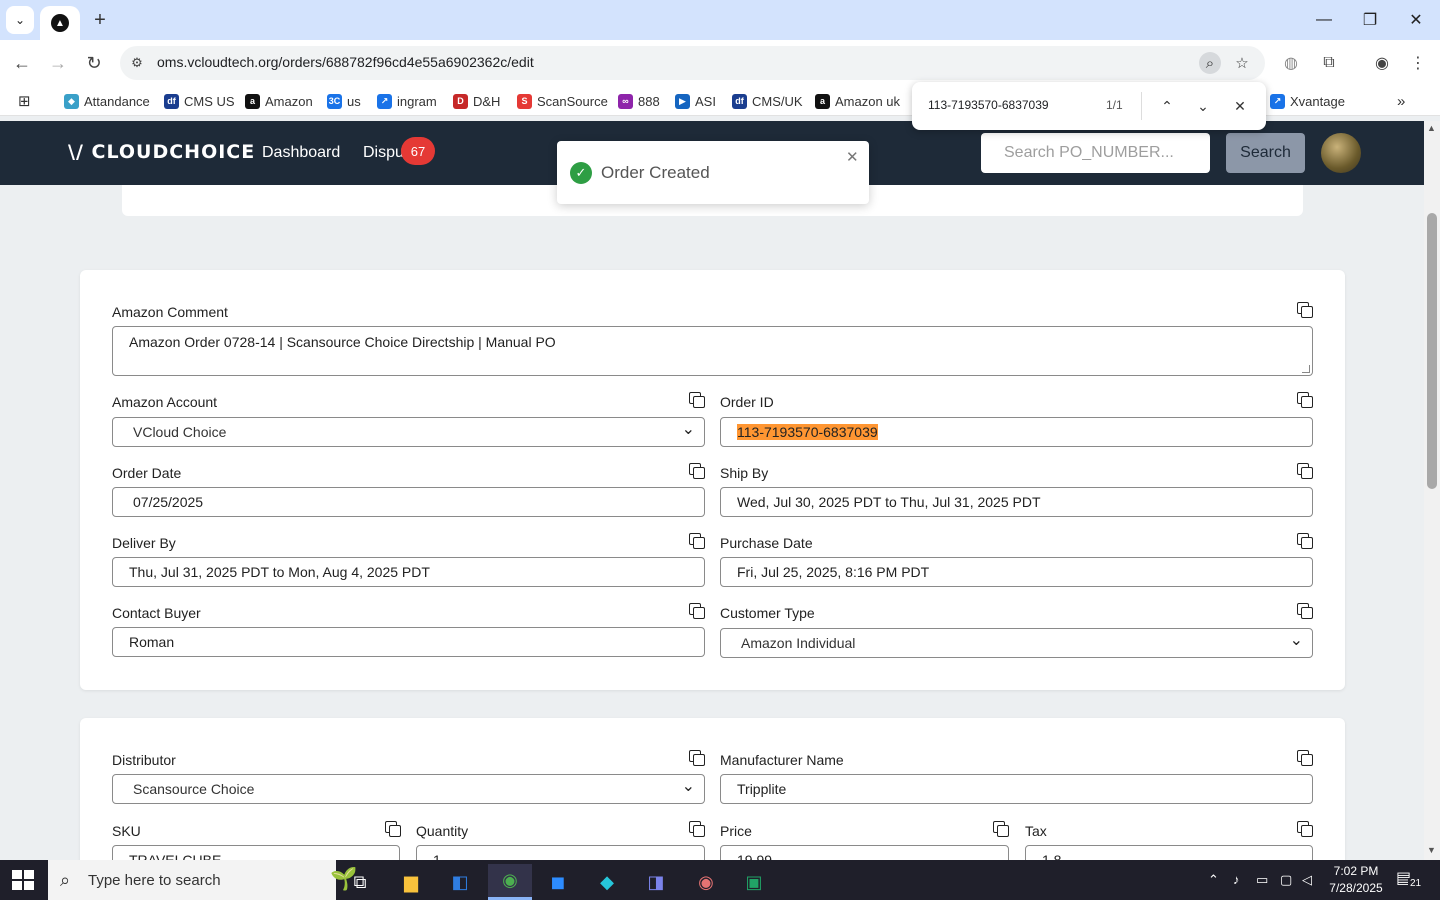 This screenshot has height=900, width=1440. Describe the element at coordinates (22, 63) in the screenshot. I see `back-button: ←` at that location.